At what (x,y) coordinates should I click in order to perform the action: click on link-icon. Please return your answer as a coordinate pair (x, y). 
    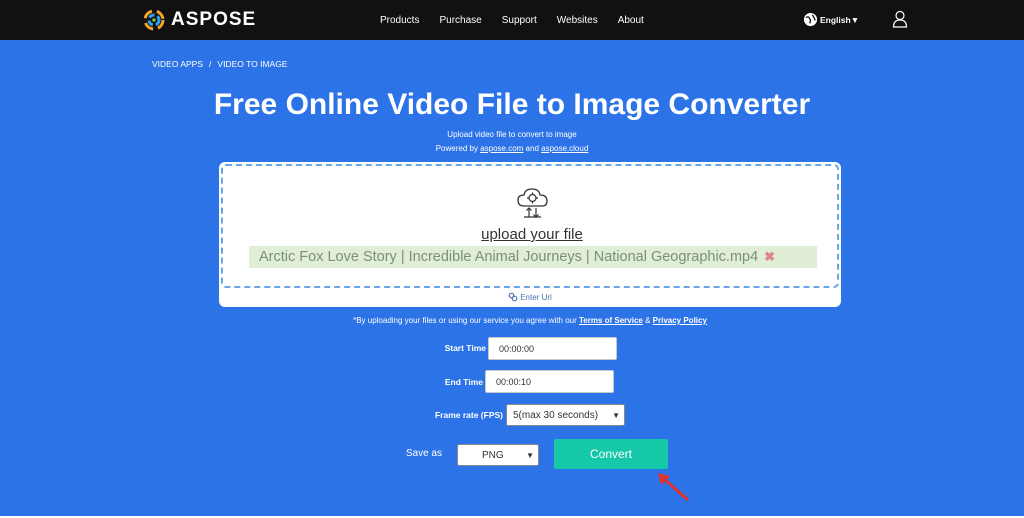
    Looking at the image, I should click on (513, 297).